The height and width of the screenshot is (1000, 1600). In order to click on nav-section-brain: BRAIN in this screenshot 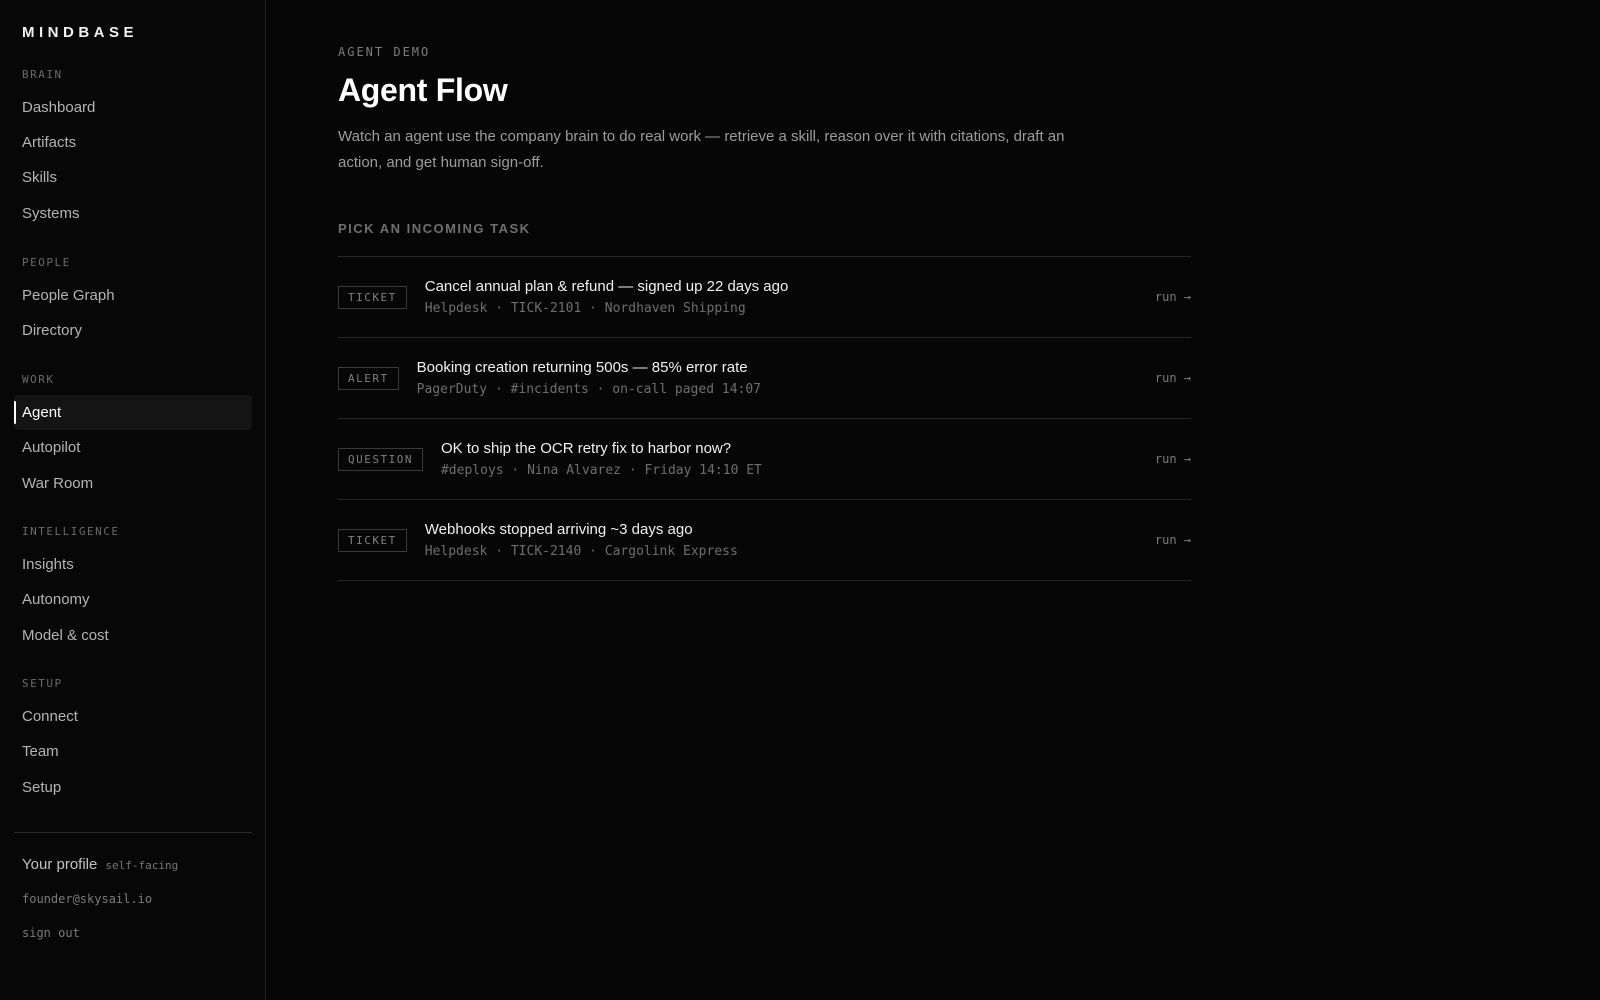, I will do `click(42, 74)`.